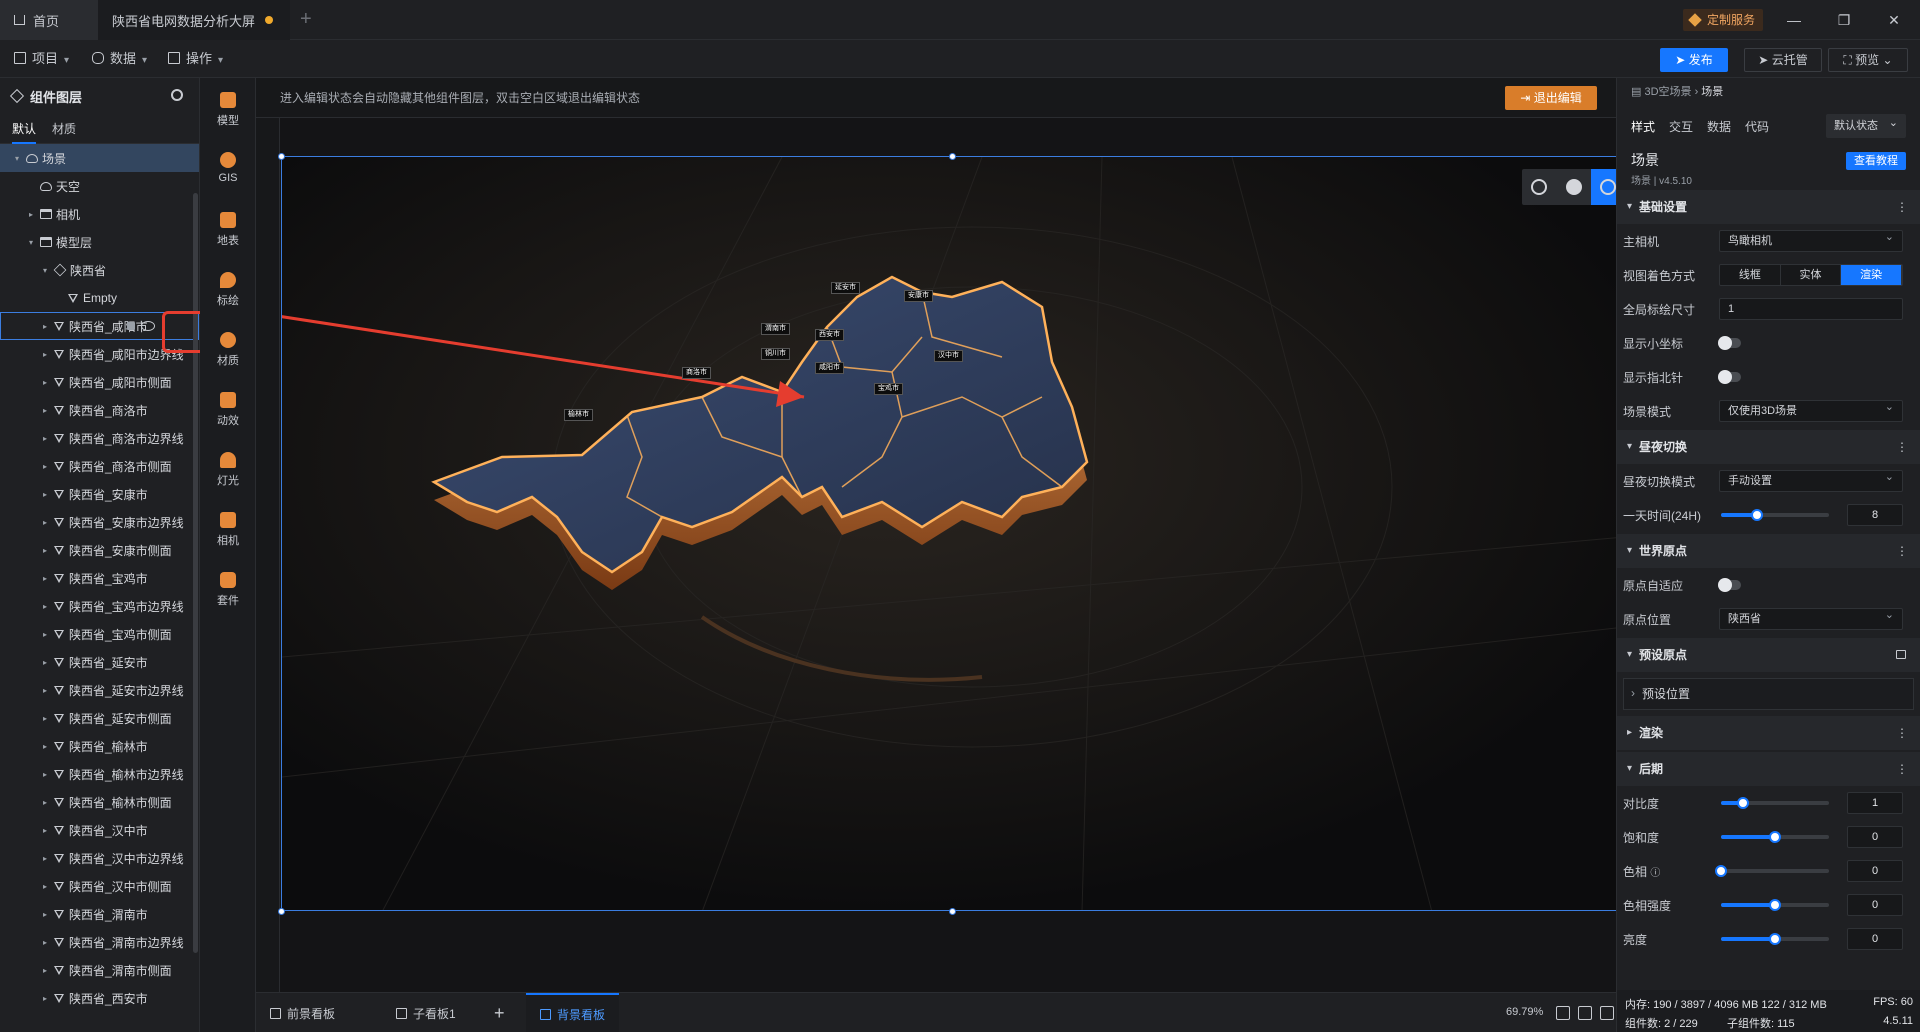  What do you see at coordinates (1681, 126) in the screenshot?
I see `tab-interaction: 交互` at bounding box center [1681, 126].